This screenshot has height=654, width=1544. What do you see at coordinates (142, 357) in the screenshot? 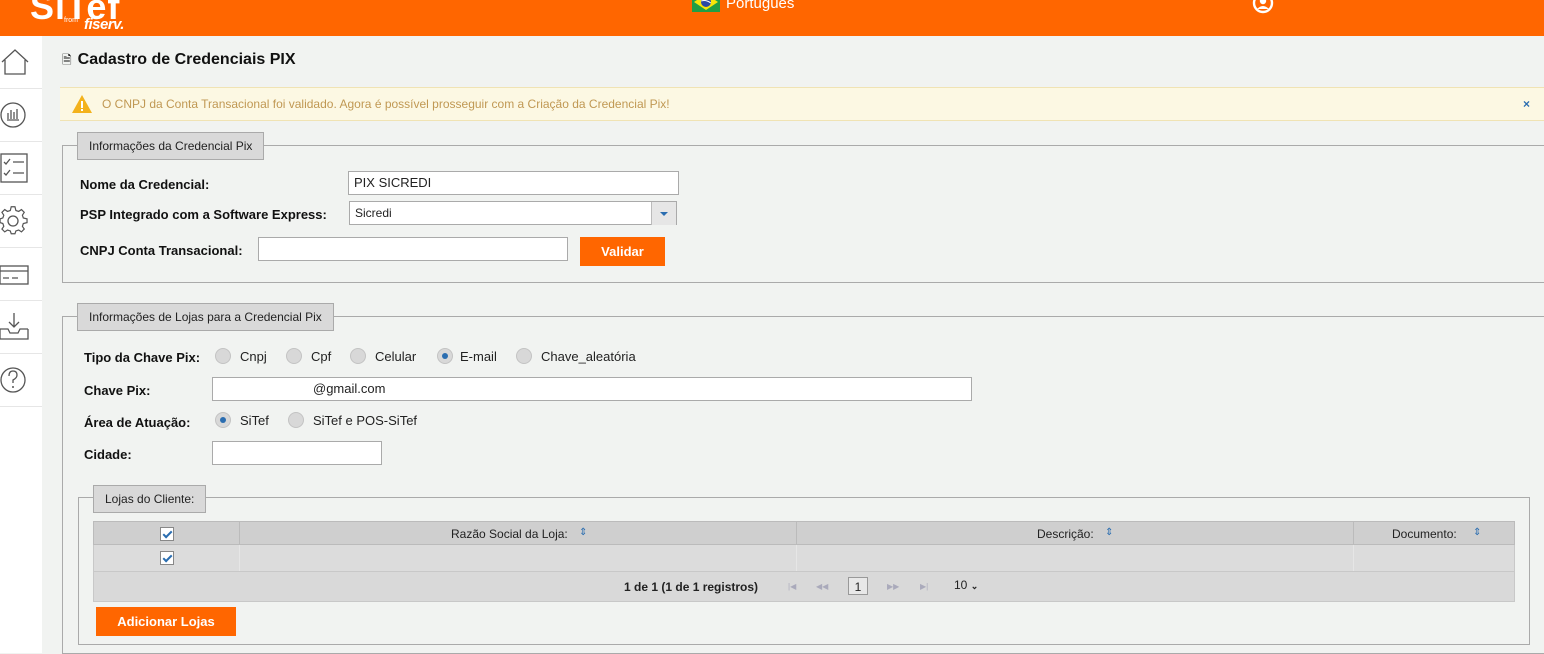
I see `tipo-chave-label: Tipo da Chave Pix:` at bounding box center [142, 357].